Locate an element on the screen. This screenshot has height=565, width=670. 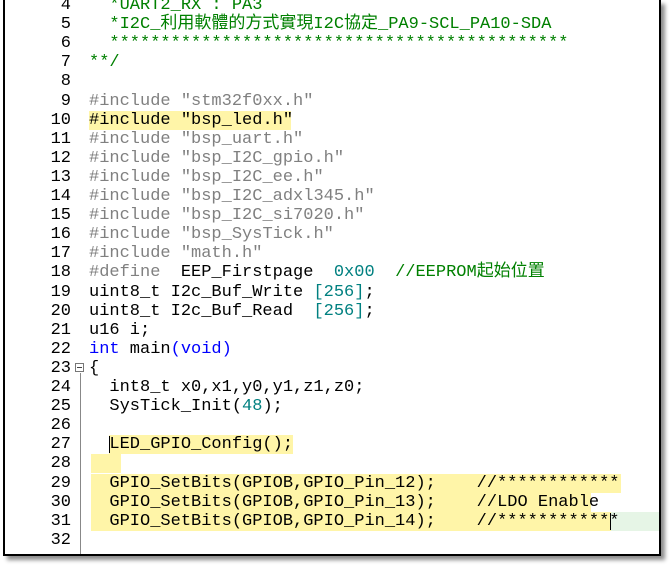
code-token: (void) is located at coordinates (201, 349).